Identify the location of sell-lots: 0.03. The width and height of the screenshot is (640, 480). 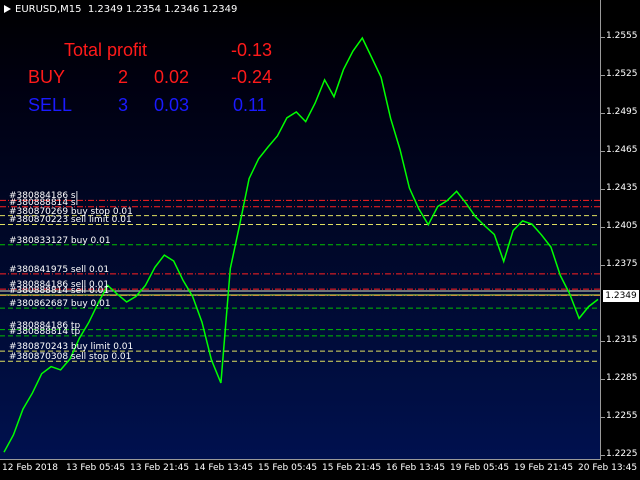
(172, 105).